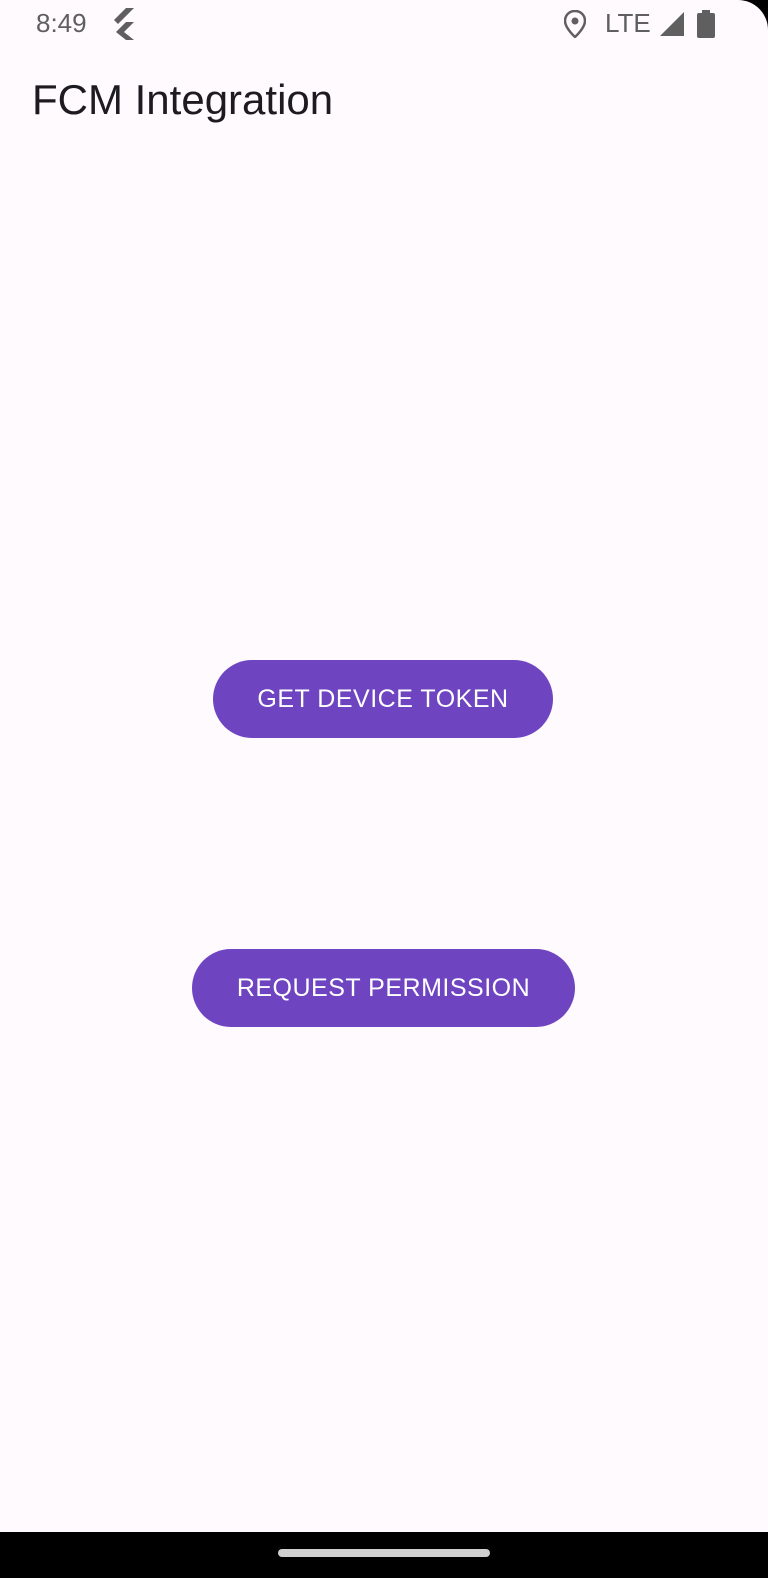 This screenshot has width=768, height=1578. I want to click on status-bar: 8:49 LTE, so click(384, 24).